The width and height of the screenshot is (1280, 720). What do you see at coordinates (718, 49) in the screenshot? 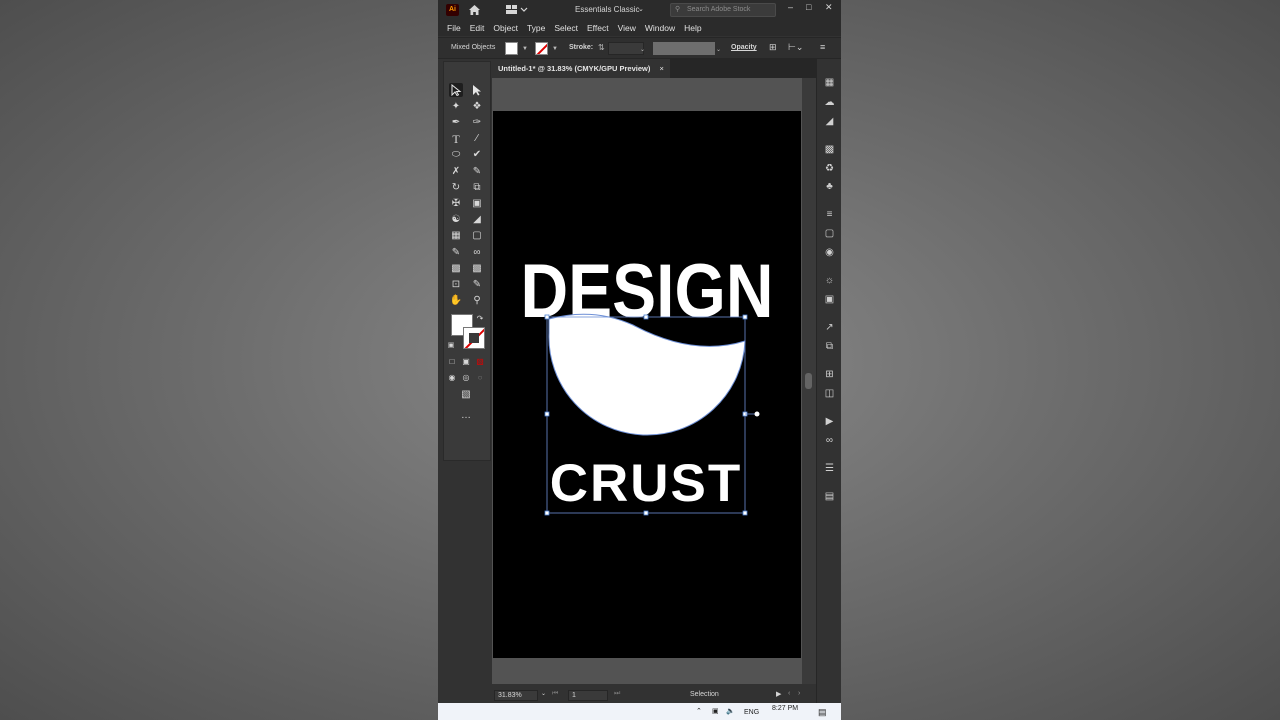
I see `profile-chevron-icon: ⌄` at bounding box center [718, 49].